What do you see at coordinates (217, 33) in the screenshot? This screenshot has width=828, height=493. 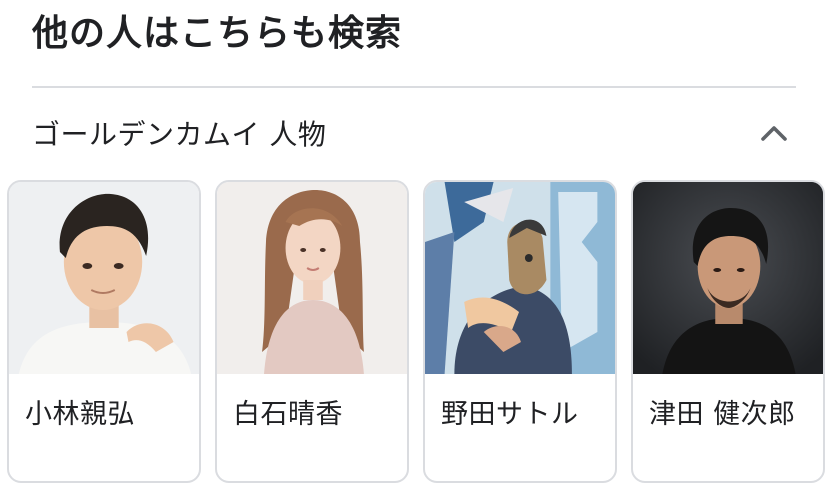 I see `people-also-search-heading: 他の人はこちらも検索` at bounding box center [217, 33].